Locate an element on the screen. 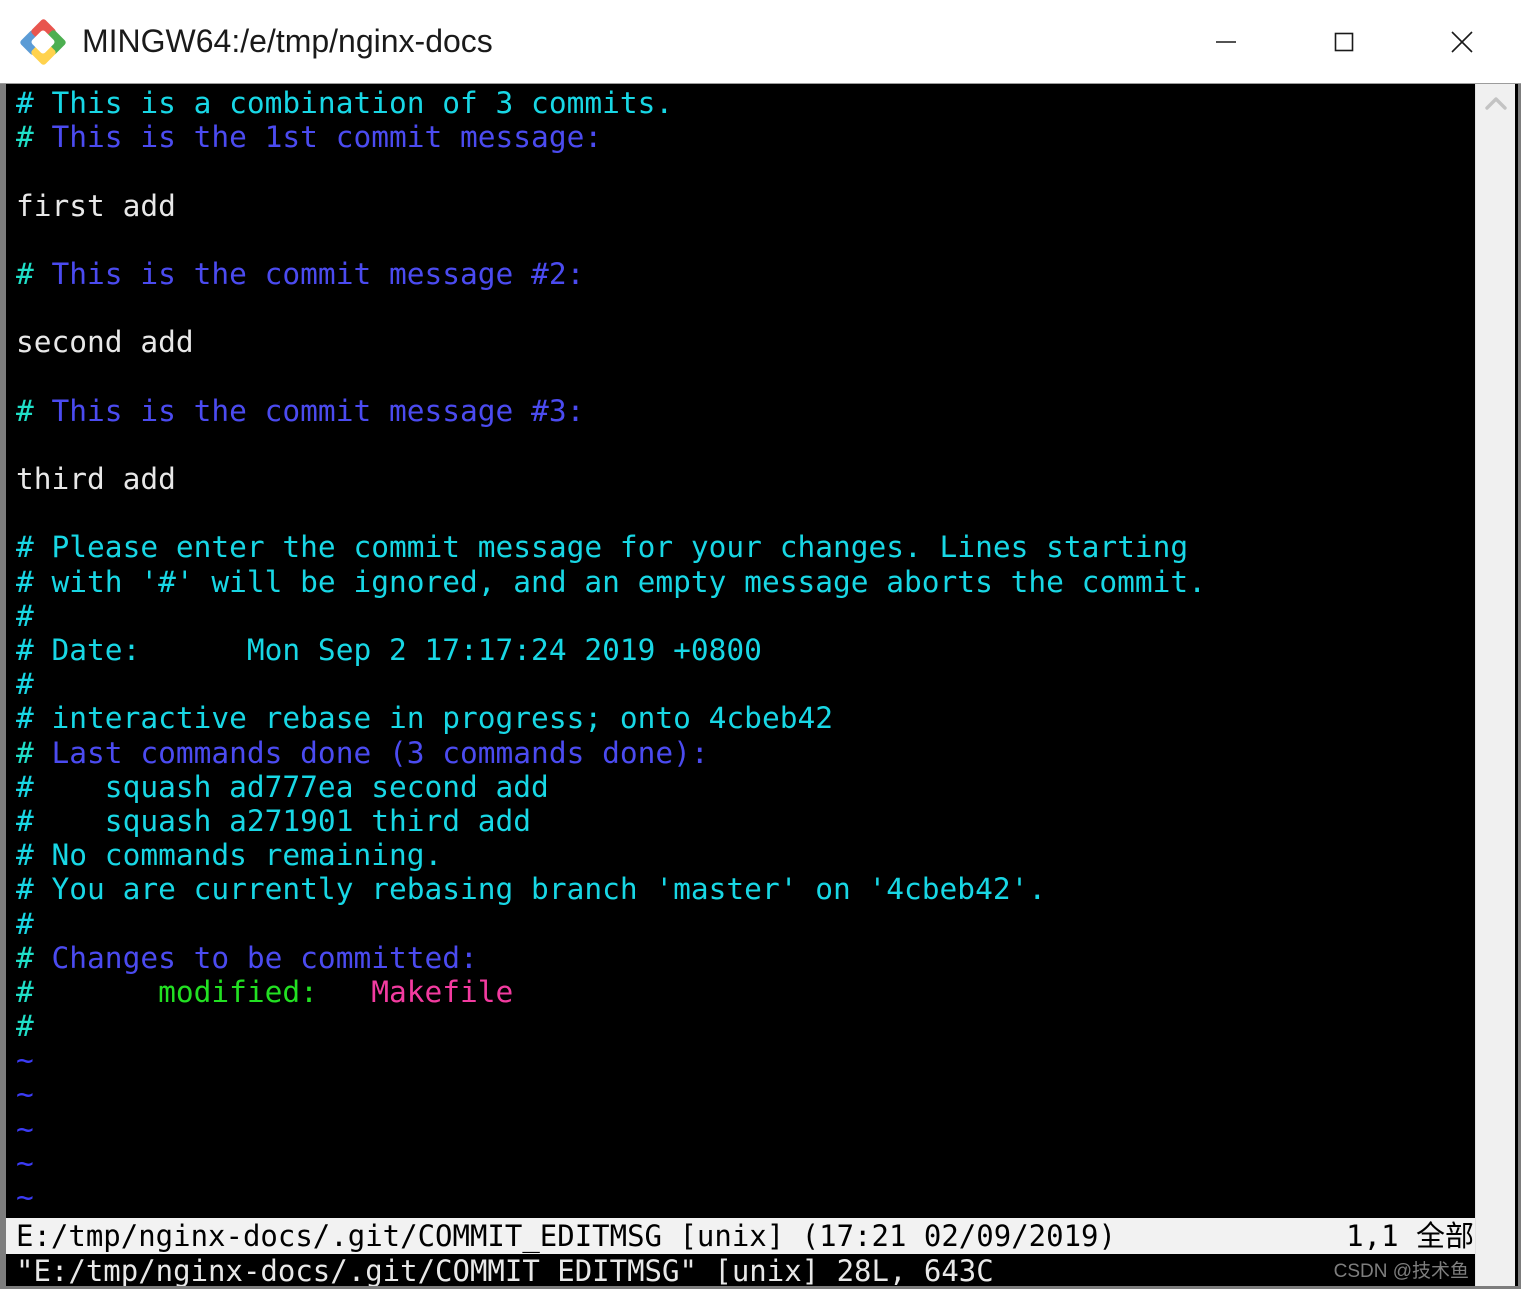 Image resolution: width=1521 pixels, height=1289 pixels. maximize-icon is located at coordinates (1344, 41).